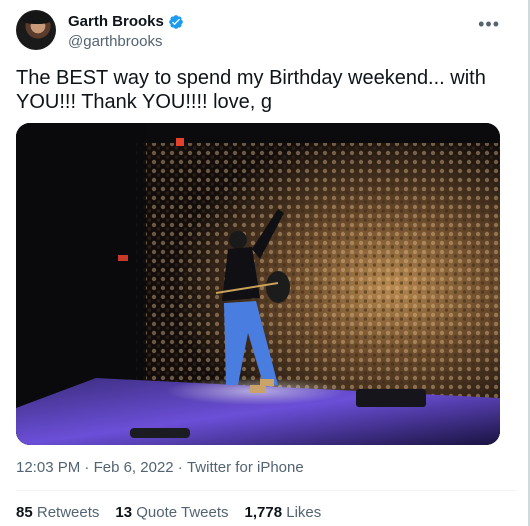 The width and height of the screenshot is (530, 526). Describe the element at coordinates (266, 490) in the screenshot. I see `divider` at that location.